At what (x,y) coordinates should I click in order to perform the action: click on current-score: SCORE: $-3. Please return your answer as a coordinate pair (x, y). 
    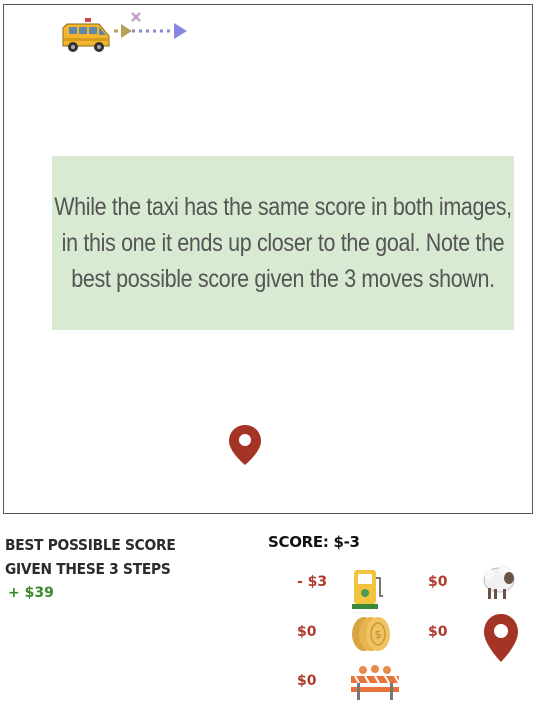
    Looking at the image, I should click on (314, 542).